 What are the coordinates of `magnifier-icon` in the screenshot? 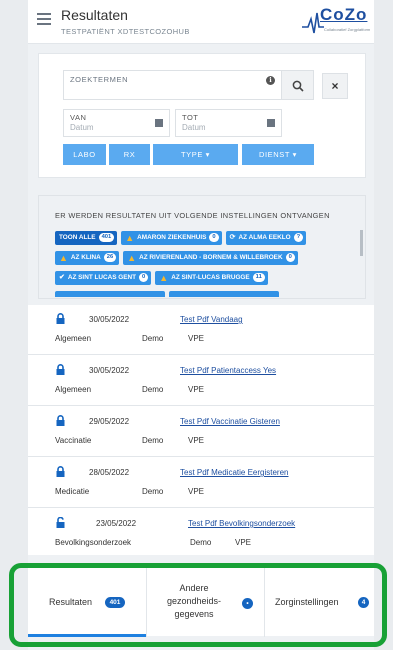 It's located at (298, 86).